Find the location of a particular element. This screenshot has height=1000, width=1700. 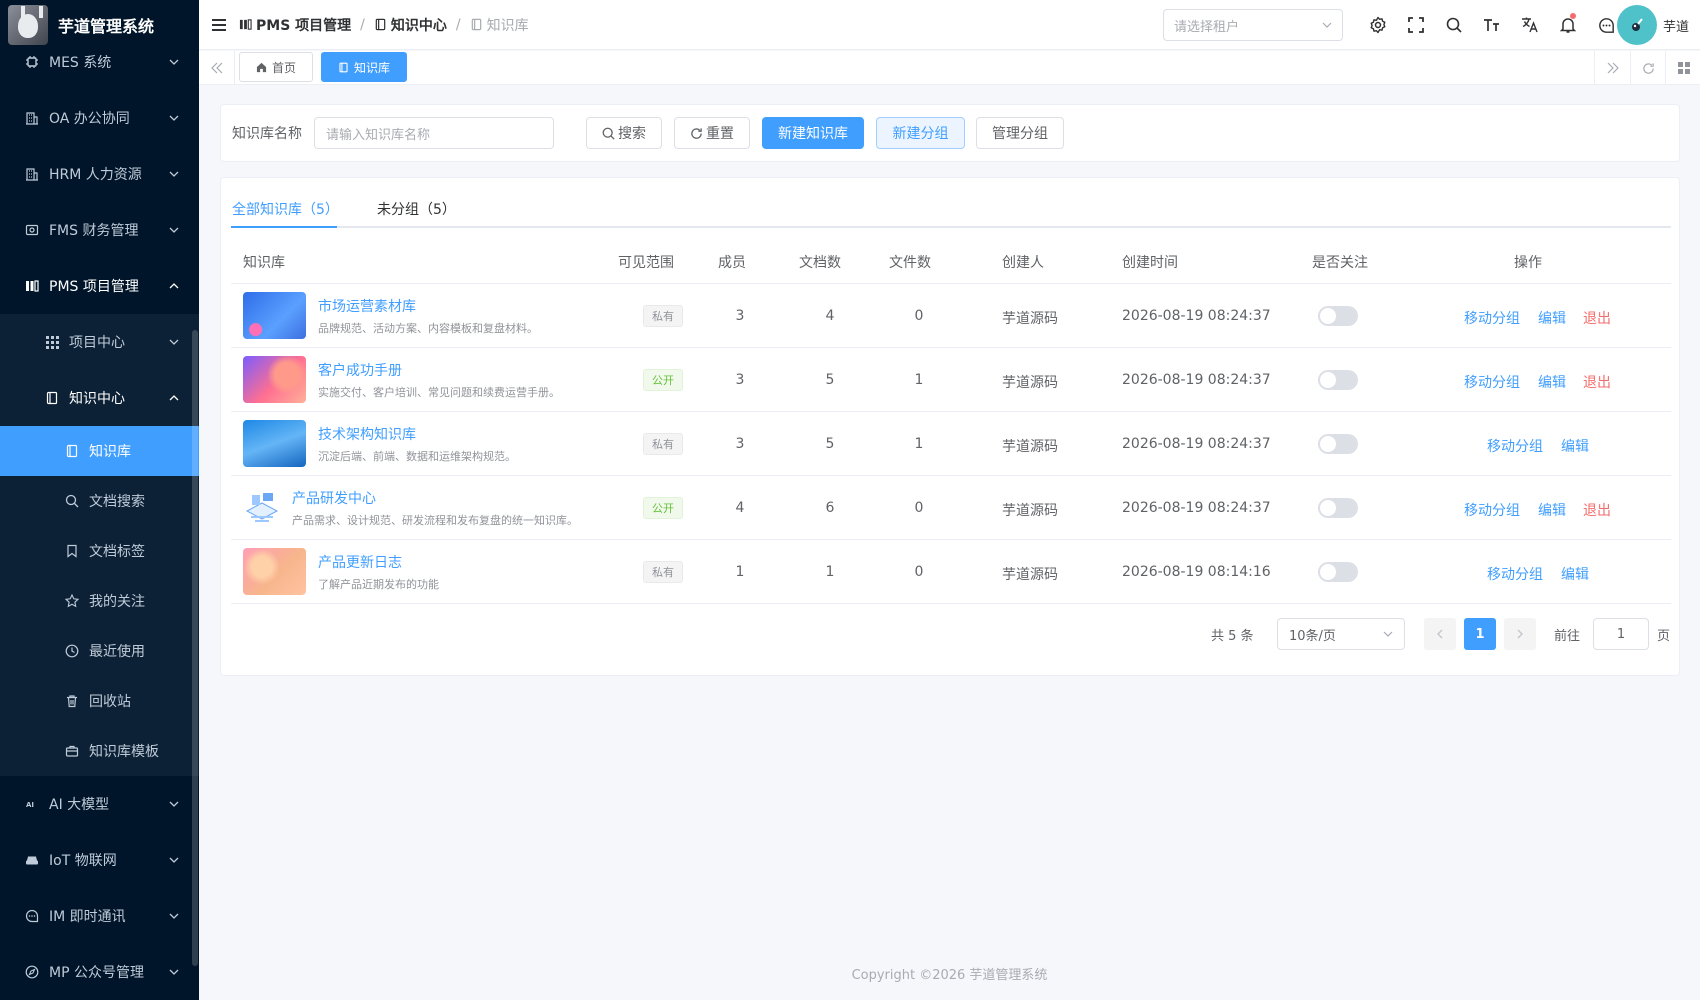

prev-page-button is located at coordinates (1440, 634).